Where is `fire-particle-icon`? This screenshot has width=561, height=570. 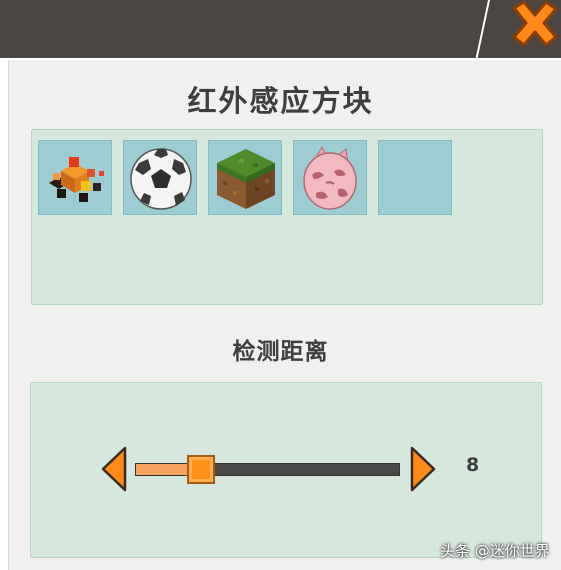
fire-particle-icon is located at coordinates (76, 179).